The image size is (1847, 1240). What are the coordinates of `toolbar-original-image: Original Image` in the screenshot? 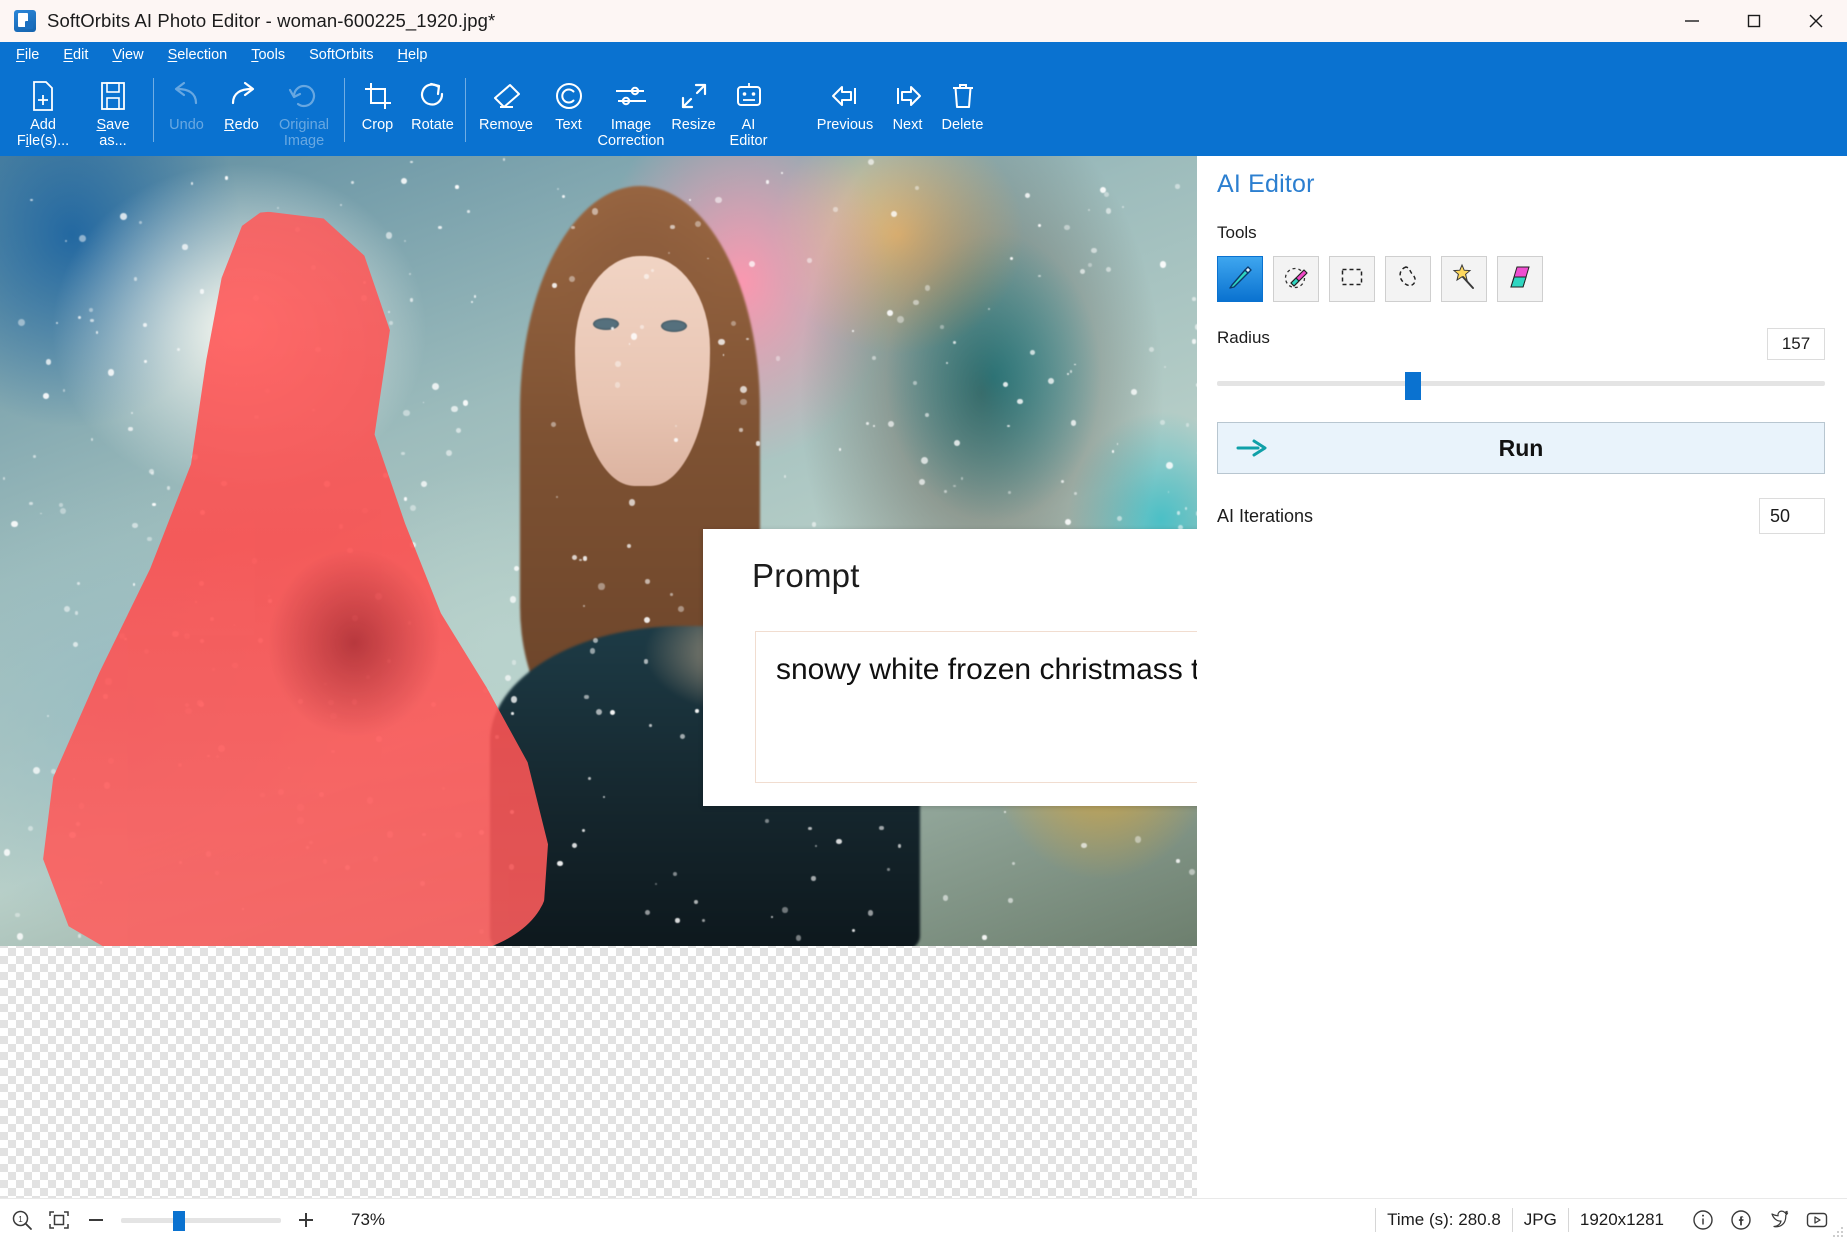 It's located at (304, 112).